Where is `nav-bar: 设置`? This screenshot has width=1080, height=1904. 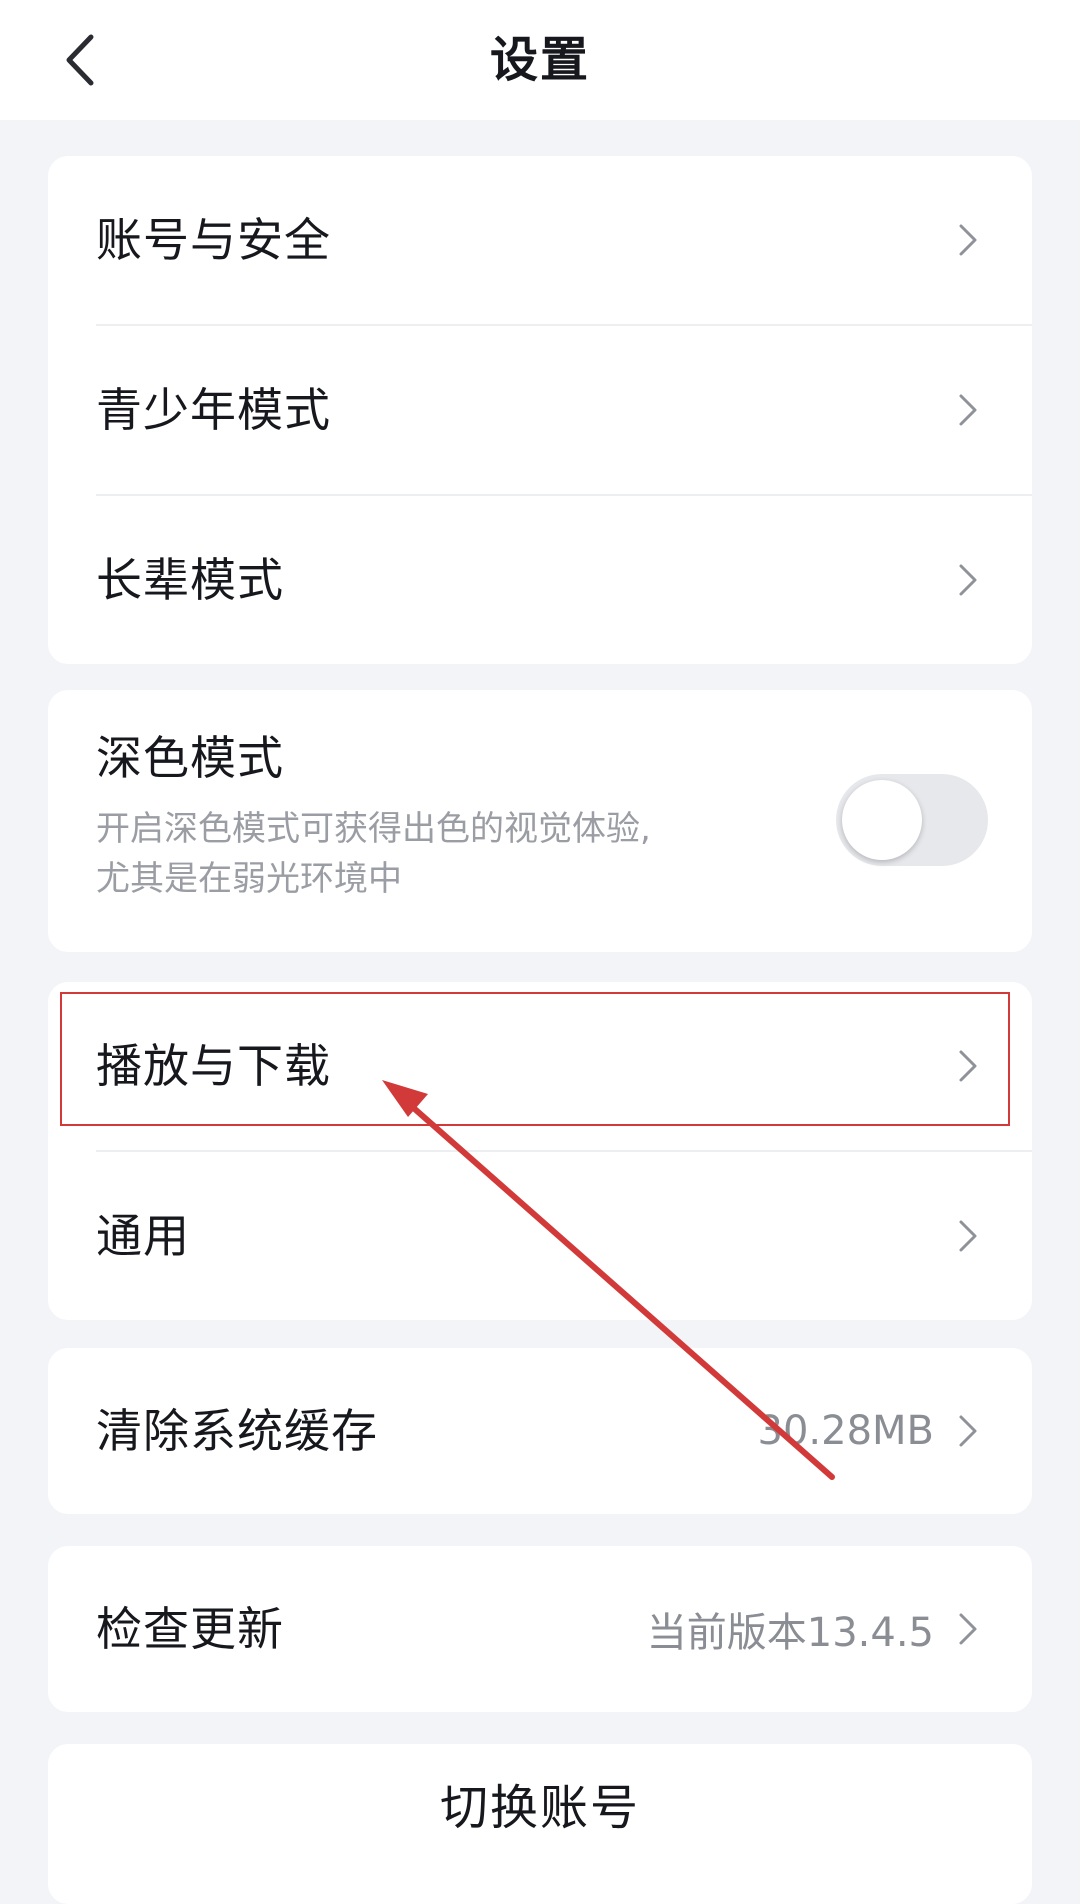
nav-bar: 设置 is located at coordinates (540, 60).